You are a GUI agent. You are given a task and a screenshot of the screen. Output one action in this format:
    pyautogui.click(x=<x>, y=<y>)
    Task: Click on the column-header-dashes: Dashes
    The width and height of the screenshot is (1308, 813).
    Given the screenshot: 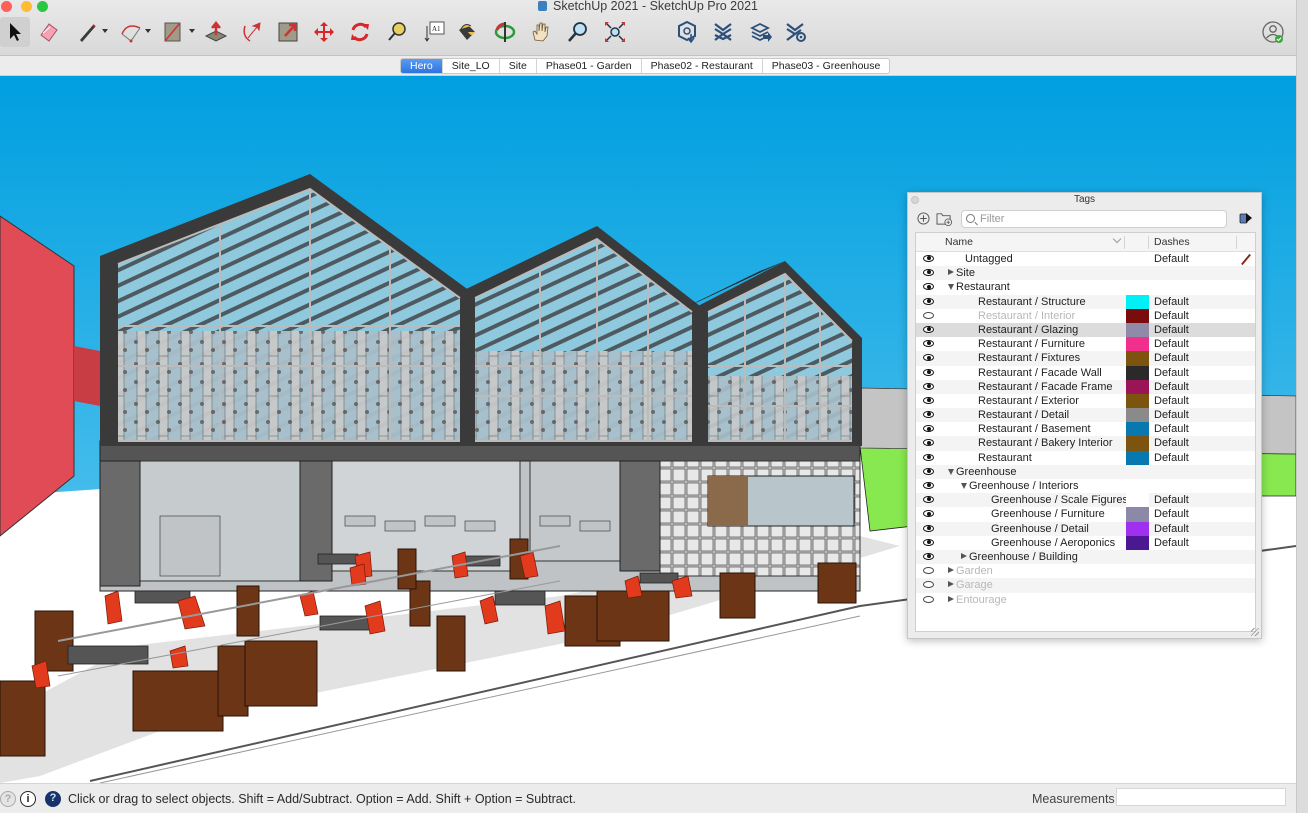 What is the action you would take?
    pyautogui.click(x=1172, y=242)
    